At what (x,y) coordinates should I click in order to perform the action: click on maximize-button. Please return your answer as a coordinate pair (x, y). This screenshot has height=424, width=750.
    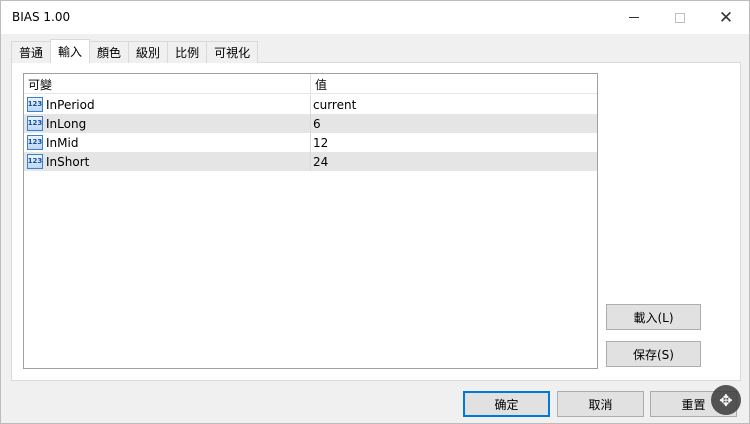
    Looking at the image, I should click on (680, 17).